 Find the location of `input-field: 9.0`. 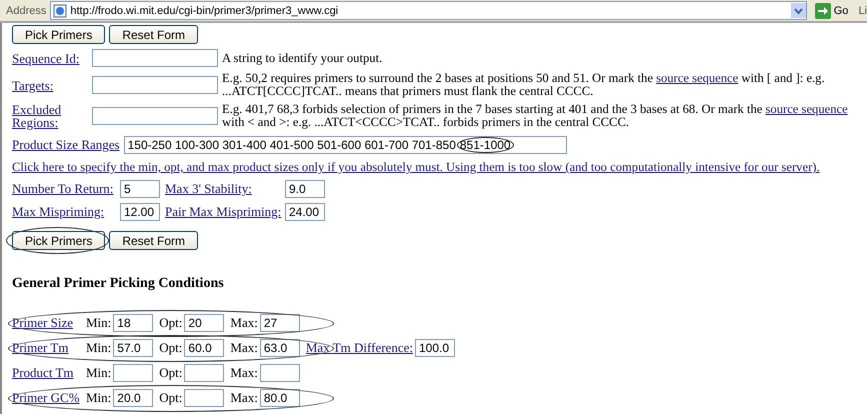

input-field: 9.0 is located at coordinates (305, 189).